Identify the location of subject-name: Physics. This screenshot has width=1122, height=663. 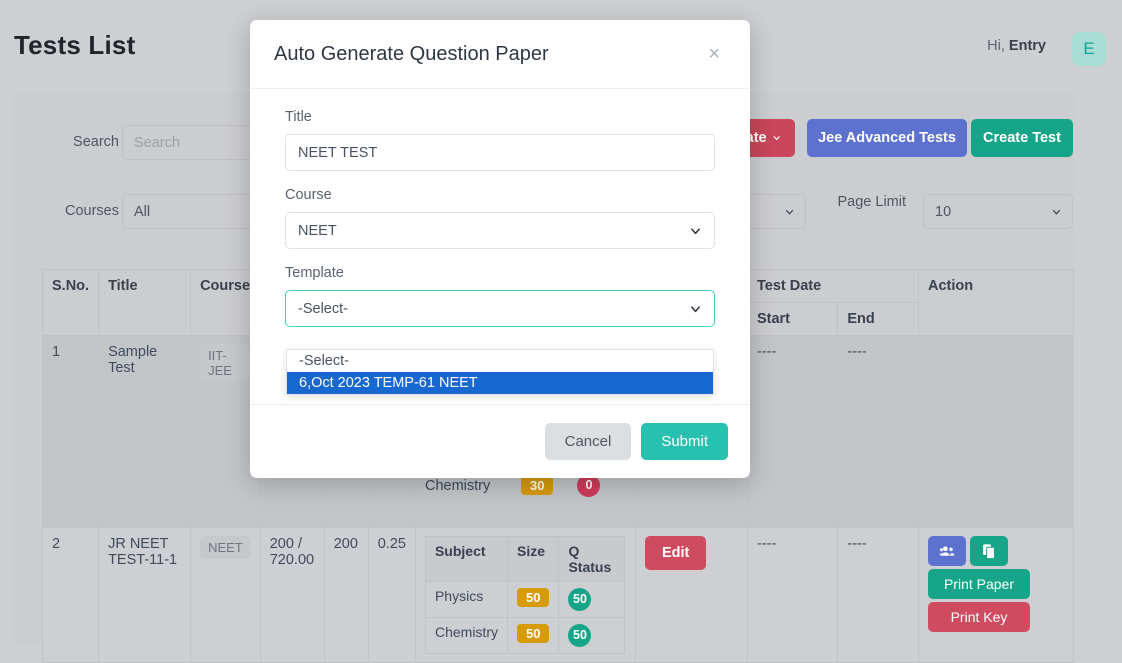
(466, 599).